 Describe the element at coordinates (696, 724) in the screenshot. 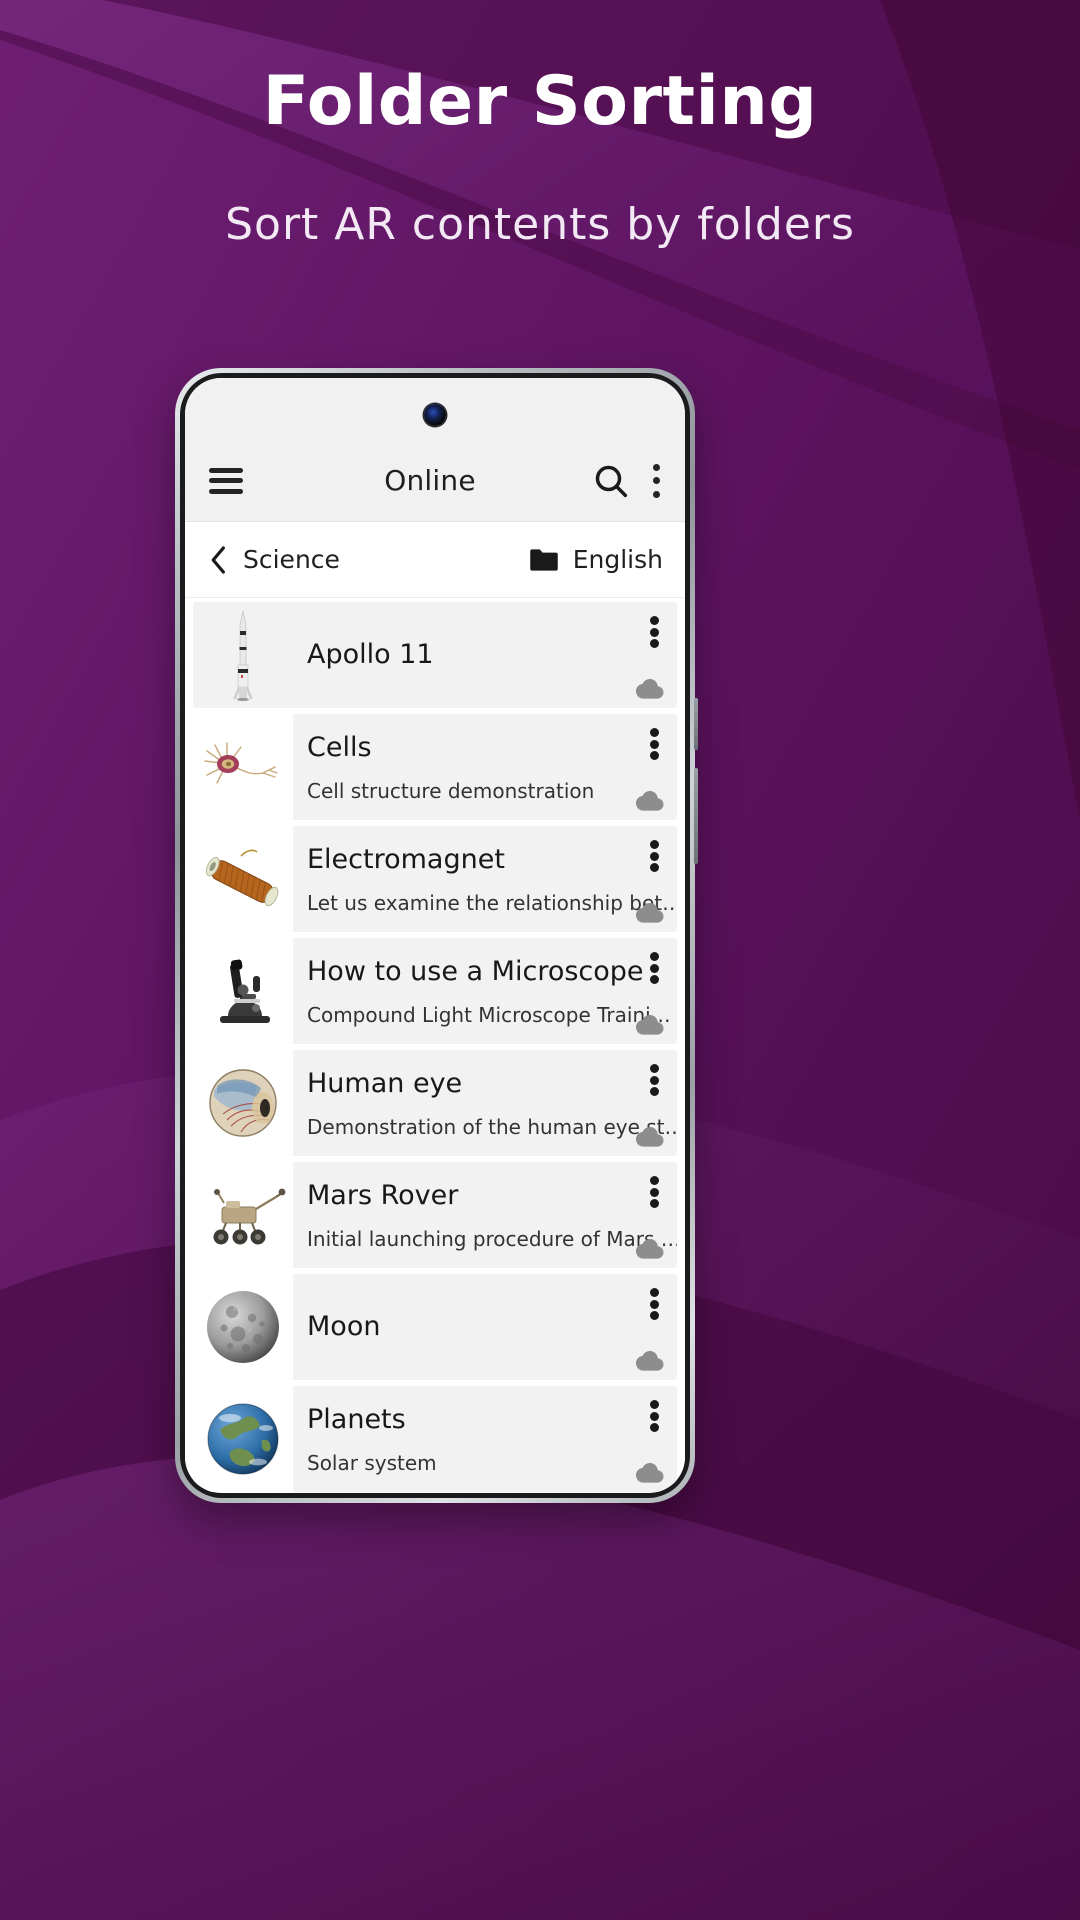

I see `phone-volume-button` at that location.